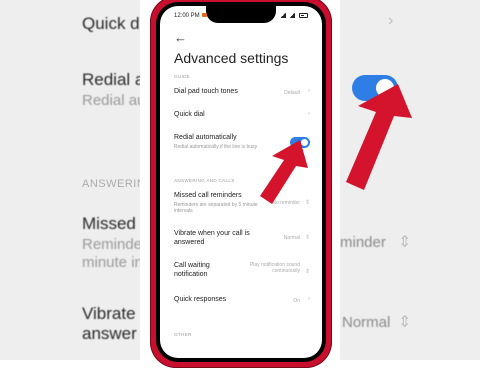  Describe the element at coordinates (284, 172) in the screenshot. I see `pointer-arrow-icon` at that location.